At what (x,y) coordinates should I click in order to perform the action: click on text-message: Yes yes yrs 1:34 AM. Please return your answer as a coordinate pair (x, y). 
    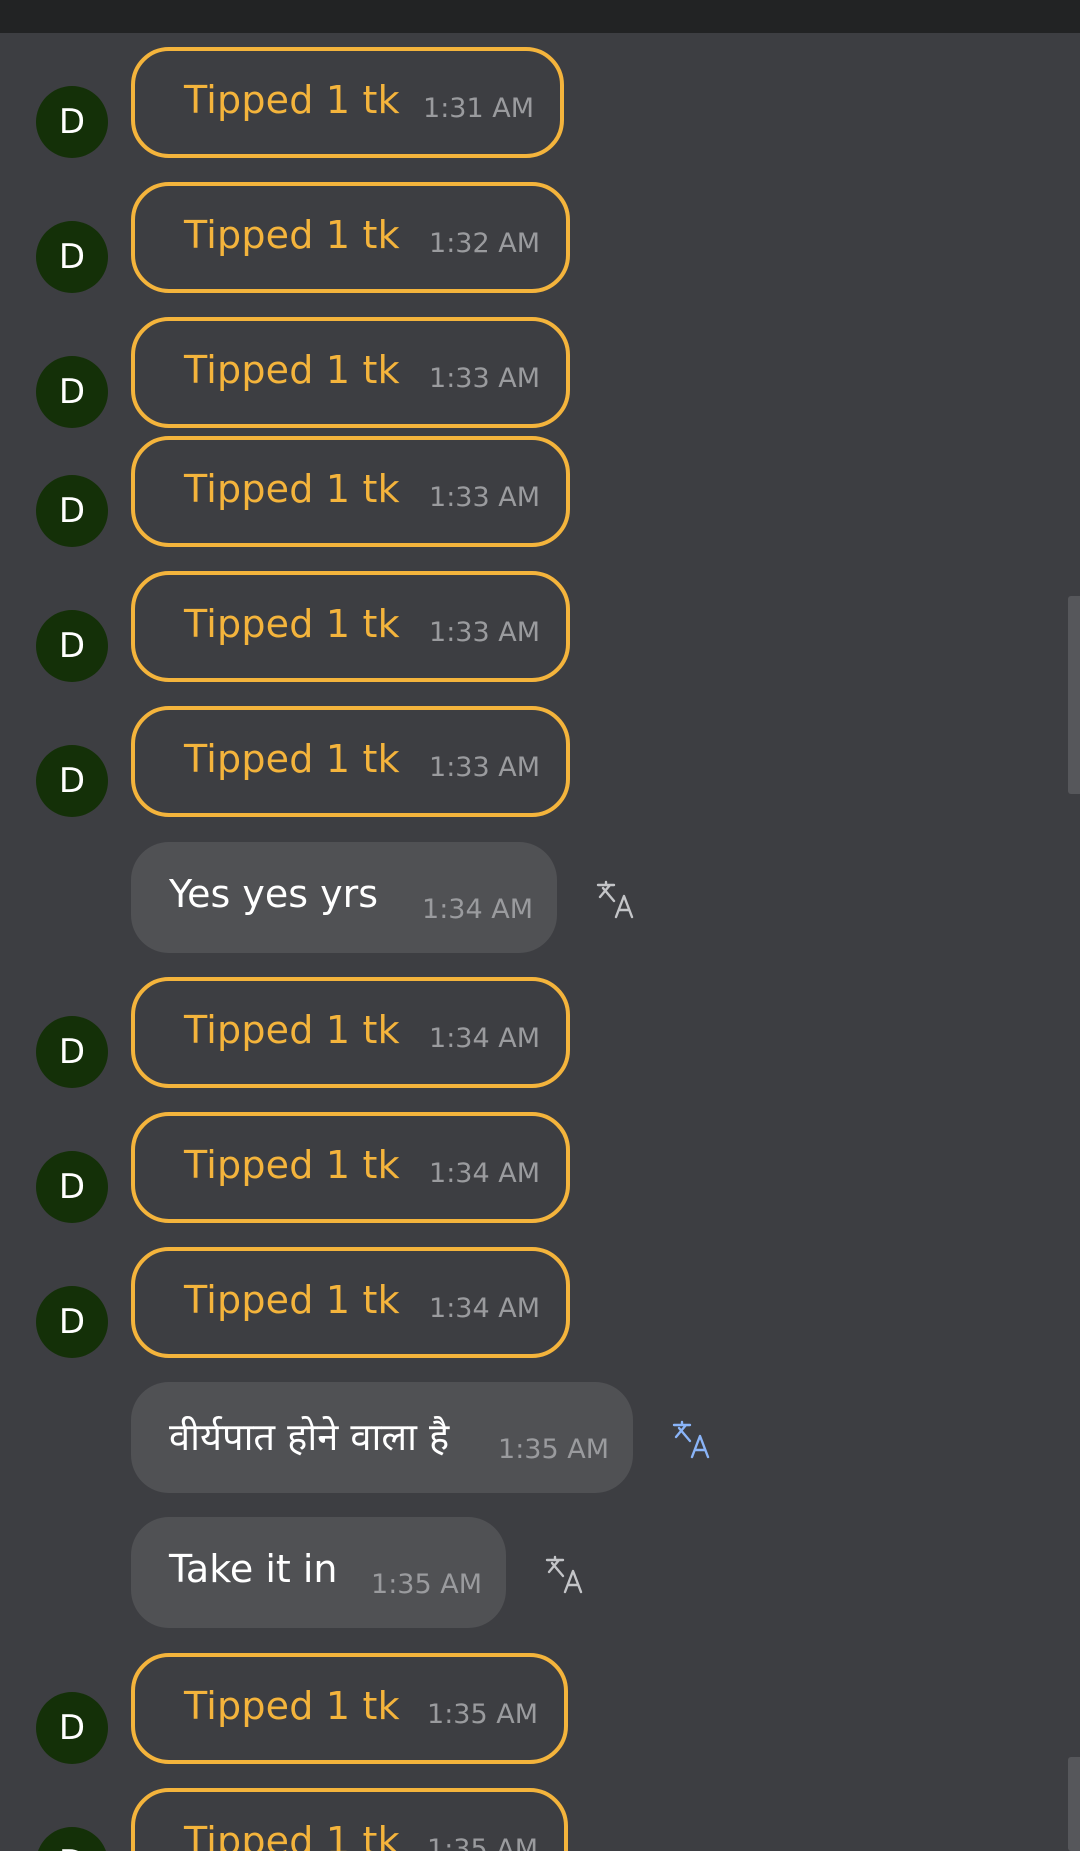
    Looking at the image, I should click on (344, 897).